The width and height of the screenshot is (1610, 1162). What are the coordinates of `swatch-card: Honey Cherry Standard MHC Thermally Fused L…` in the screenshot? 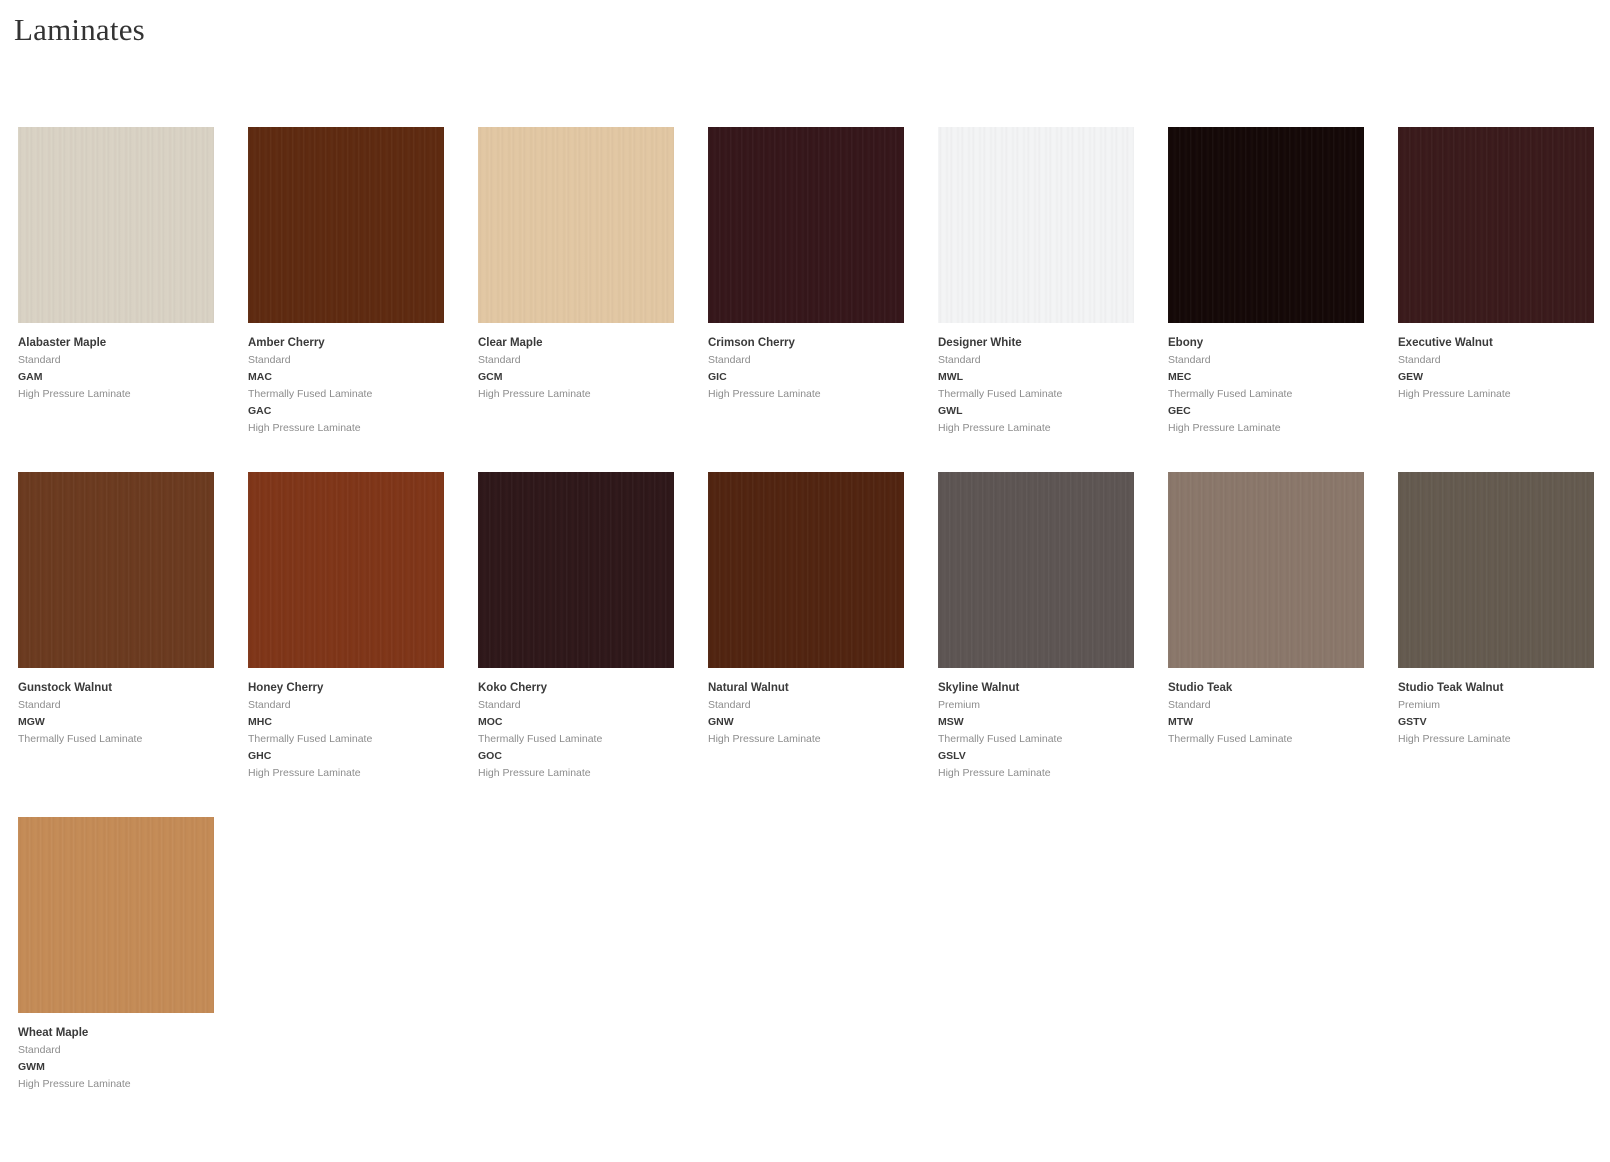 It's located at (346, 644).